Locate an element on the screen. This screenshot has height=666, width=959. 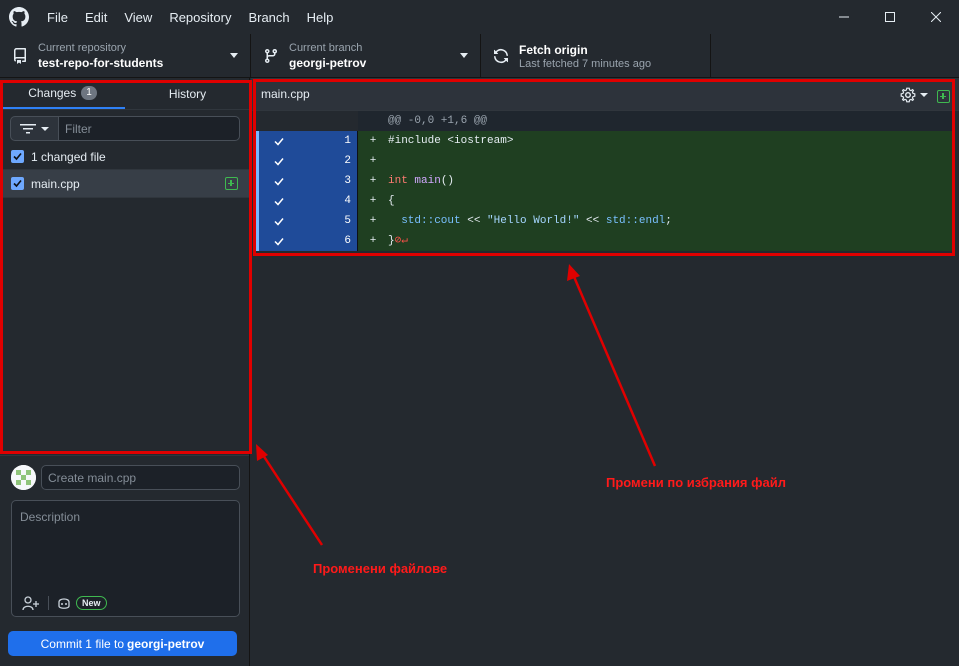
github-logo-icon is located at coordinates (19, 17).